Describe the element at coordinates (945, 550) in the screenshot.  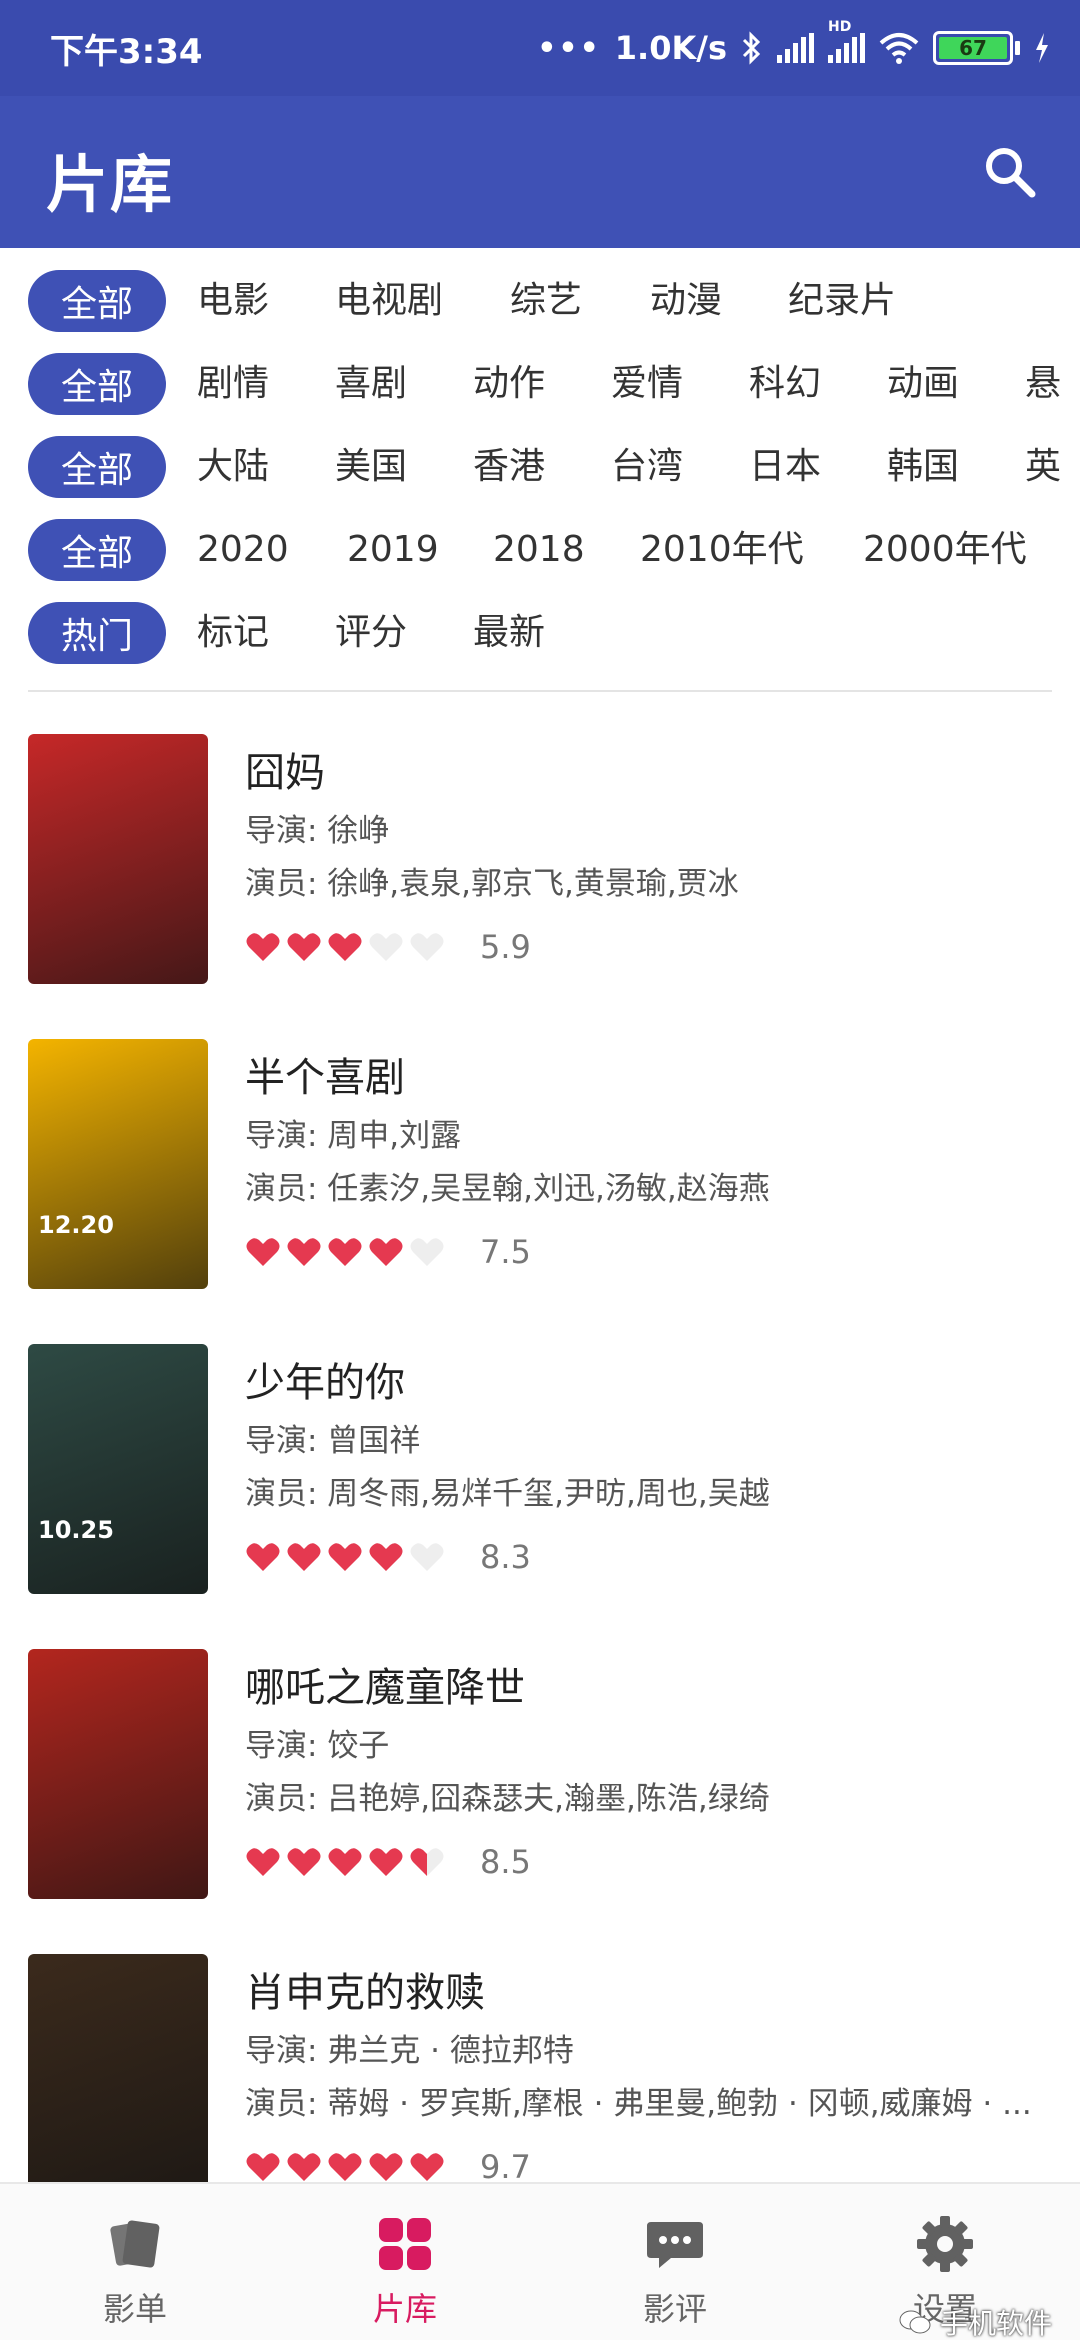
I see `filter-option: 2000年代` at that location.